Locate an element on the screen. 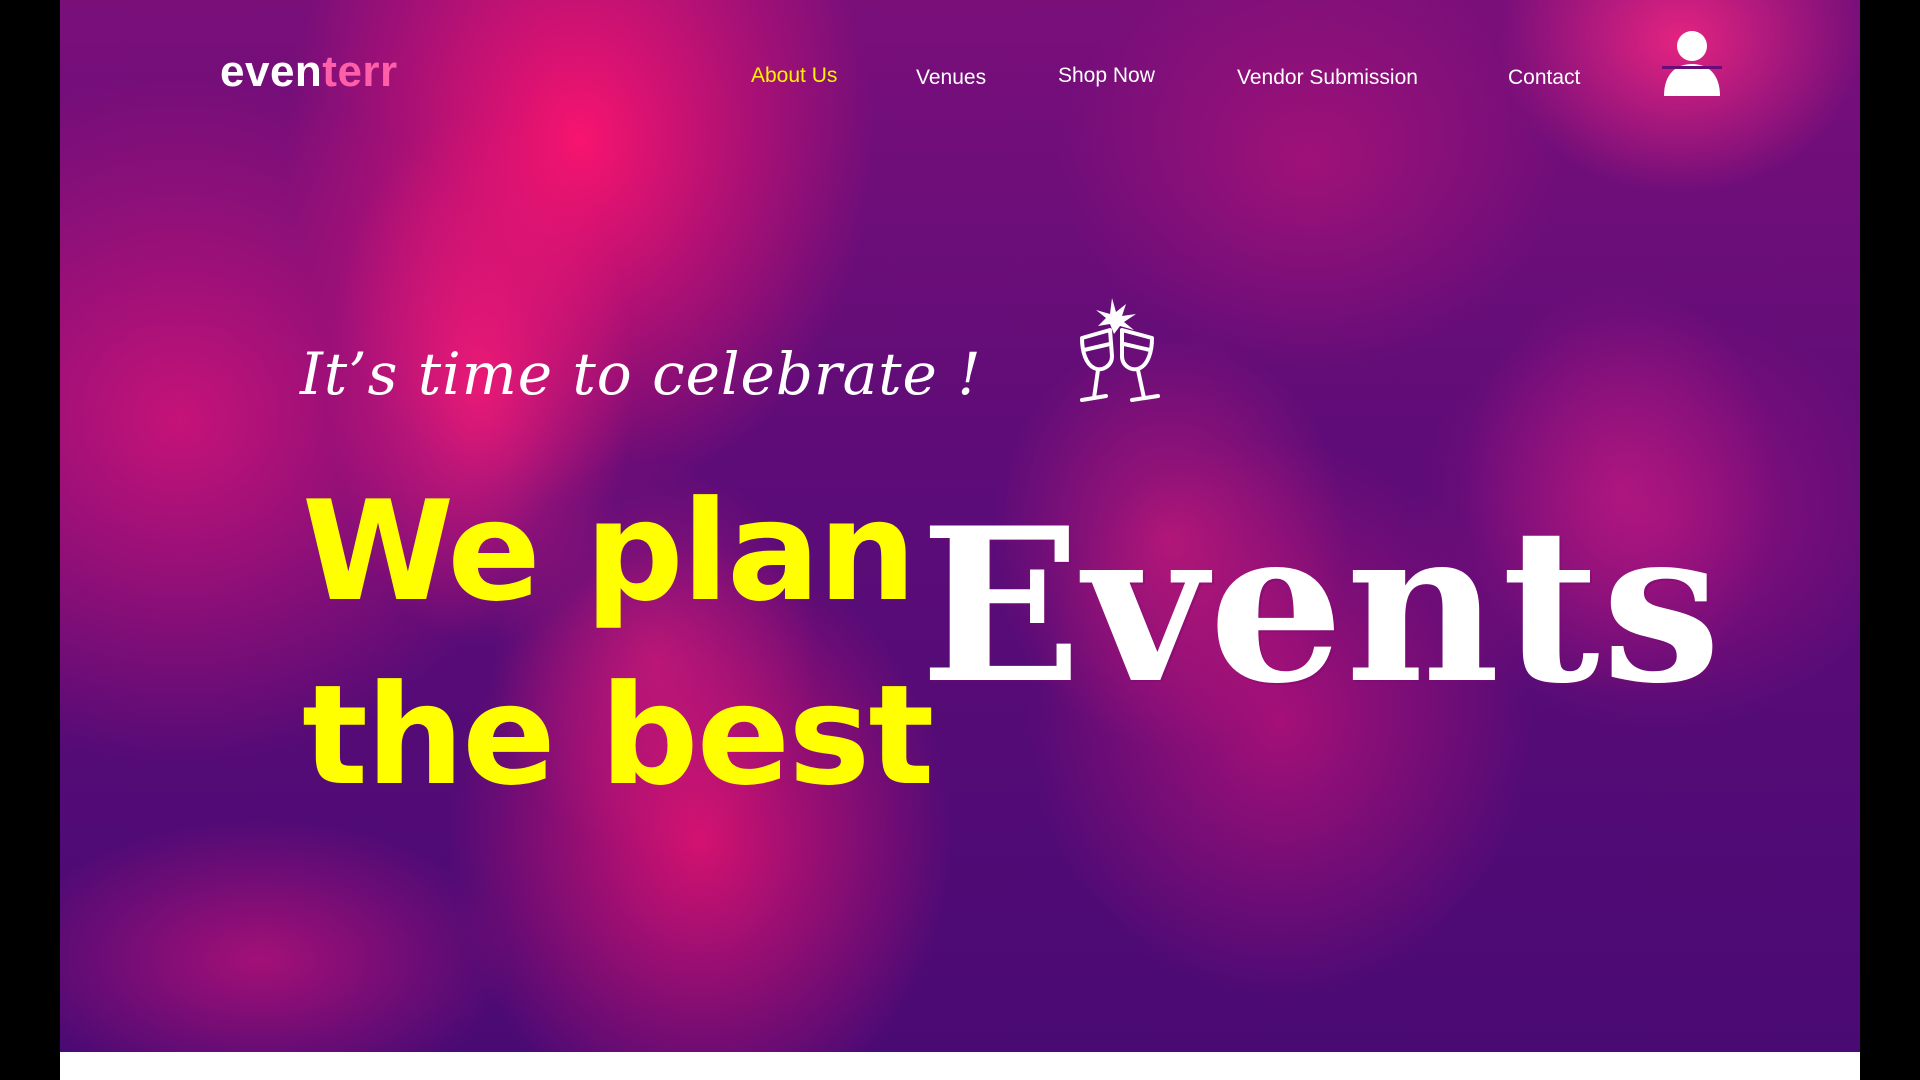 This screenshot has height=1080, width=1920. hero-headline-line1: We plan is located at coordinates (609, 551).